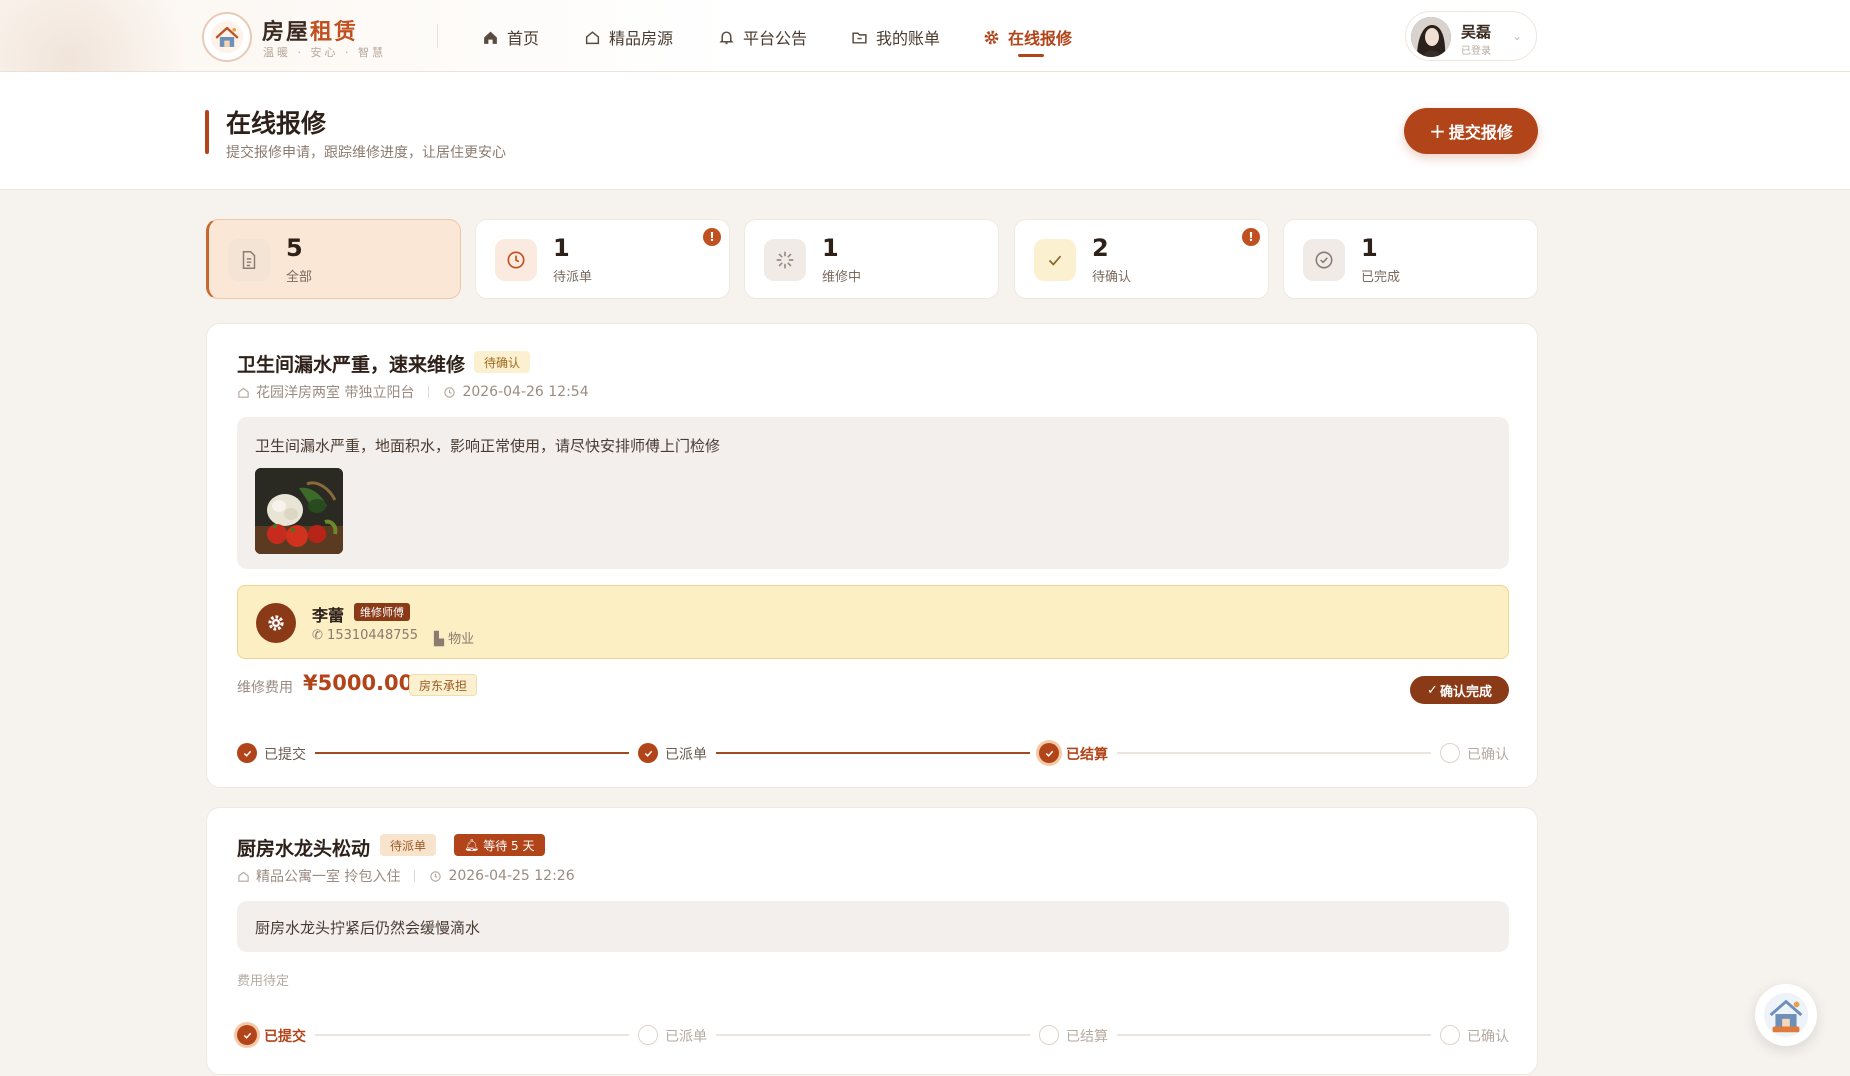  I want to click on top-navbar: 房屋租赁 温暖 · 安心 · 智慧 首页 精品房源 平台公告 我的账单 在线报修, so click(925, 80).